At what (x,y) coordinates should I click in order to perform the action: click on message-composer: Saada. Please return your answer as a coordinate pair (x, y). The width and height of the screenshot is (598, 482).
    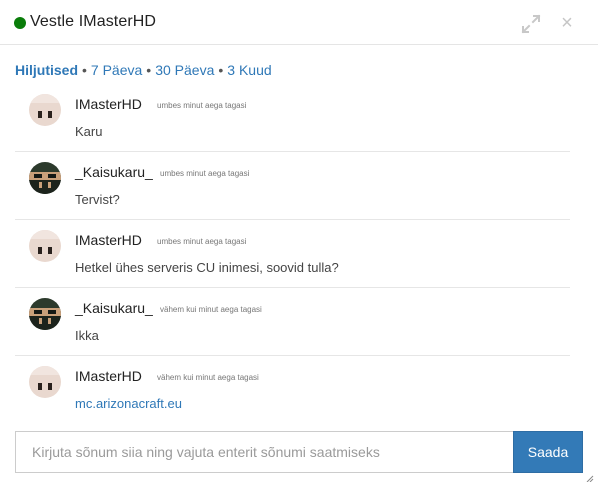
    Looking at the image, I should click on (299, 452).